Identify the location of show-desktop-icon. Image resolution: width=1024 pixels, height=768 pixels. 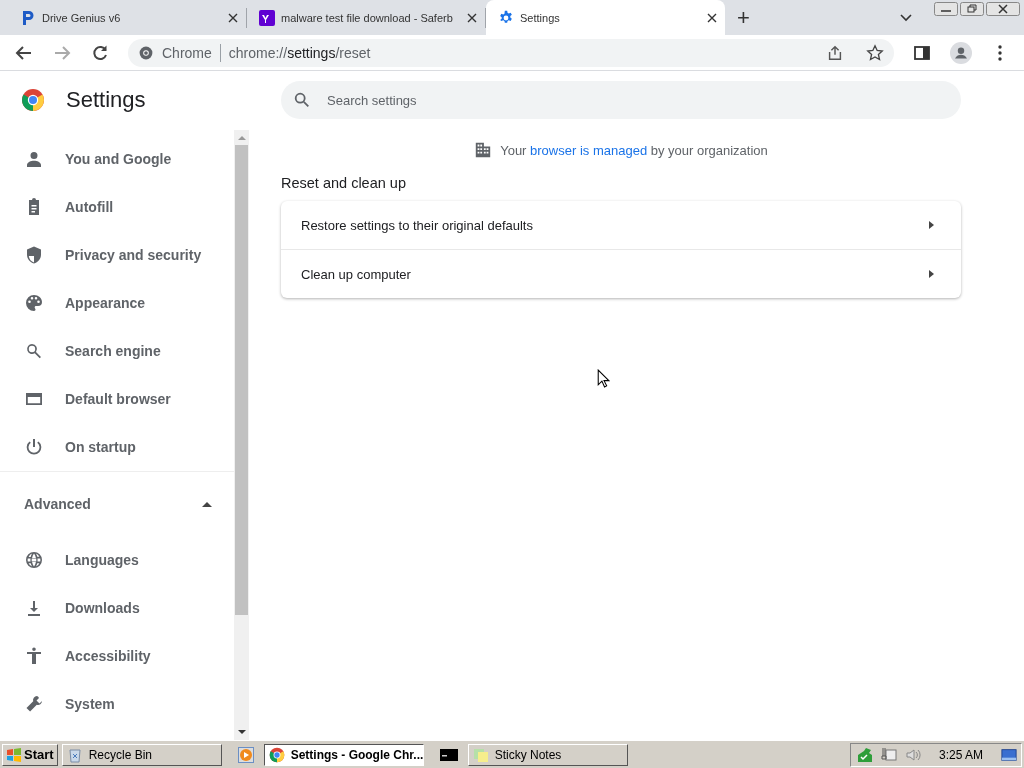
(1009, 754).